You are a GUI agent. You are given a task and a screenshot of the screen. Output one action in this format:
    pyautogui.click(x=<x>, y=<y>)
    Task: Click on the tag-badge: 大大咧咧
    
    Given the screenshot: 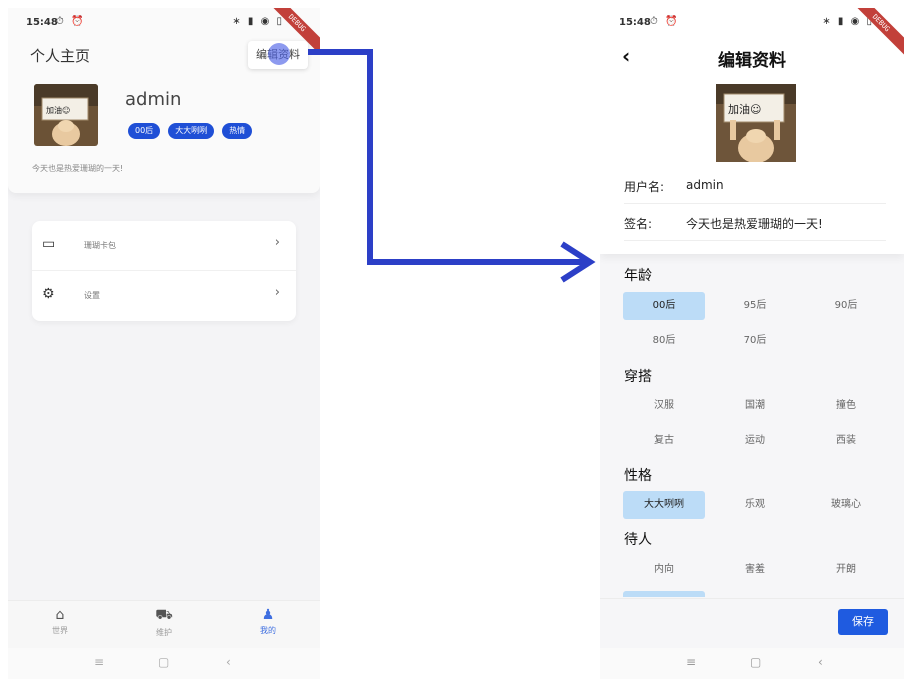 What is the action you would take?
    pyautogui.click(x=191, y=131)
    